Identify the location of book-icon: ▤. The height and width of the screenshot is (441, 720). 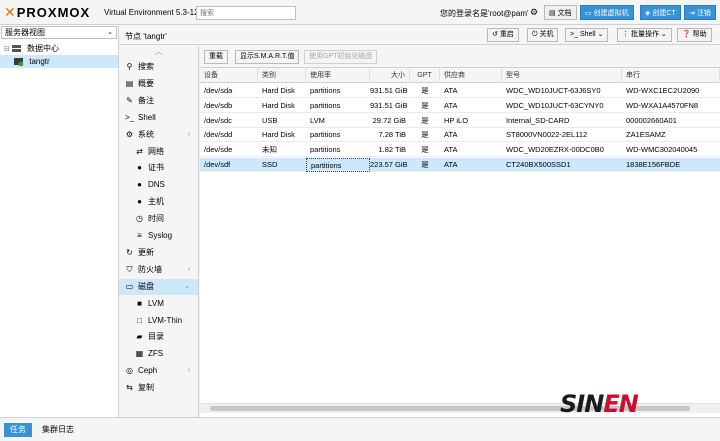
(553, 13).